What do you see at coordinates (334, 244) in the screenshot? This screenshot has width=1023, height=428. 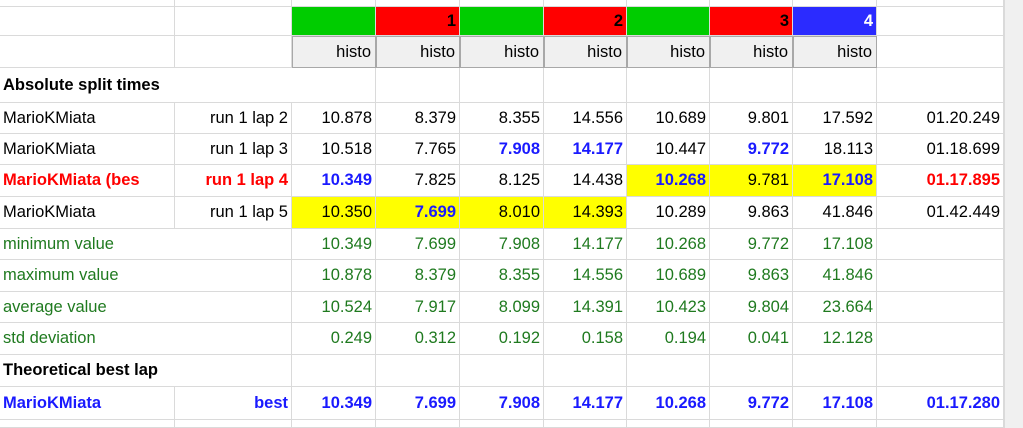 I see `stat-value-cell: 10.349` at bounding box center [334, 244].